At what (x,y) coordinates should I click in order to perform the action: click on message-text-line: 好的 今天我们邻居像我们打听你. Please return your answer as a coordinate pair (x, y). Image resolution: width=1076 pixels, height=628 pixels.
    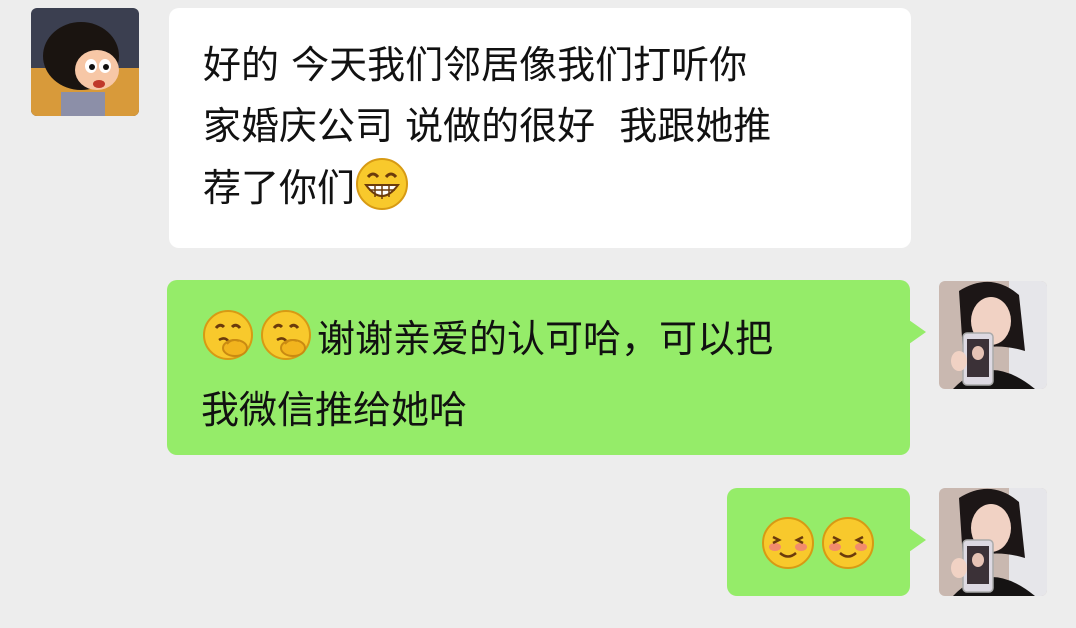
    Looking at the image, I should click on (475, 65).